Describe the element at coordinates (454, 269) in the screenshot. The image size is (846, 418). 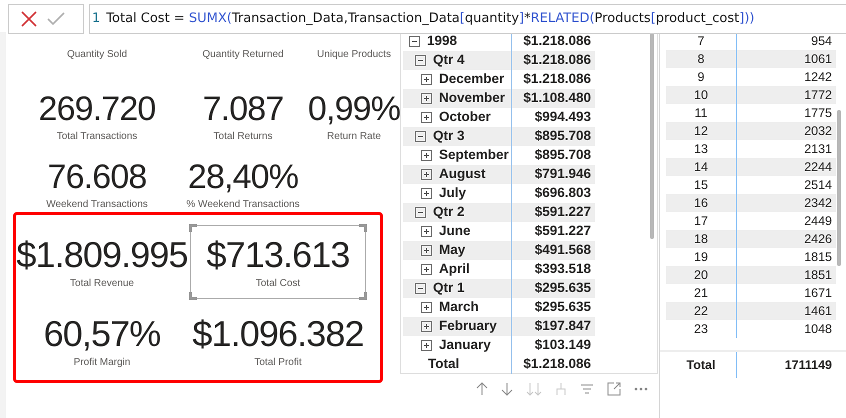
I see `row-label: April` at that location.